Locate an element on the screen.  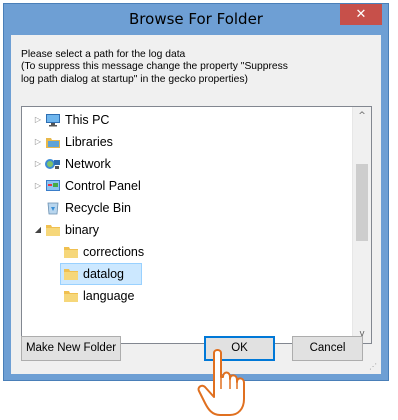
pointing-hand-icon is located at coordinates (221, 382).